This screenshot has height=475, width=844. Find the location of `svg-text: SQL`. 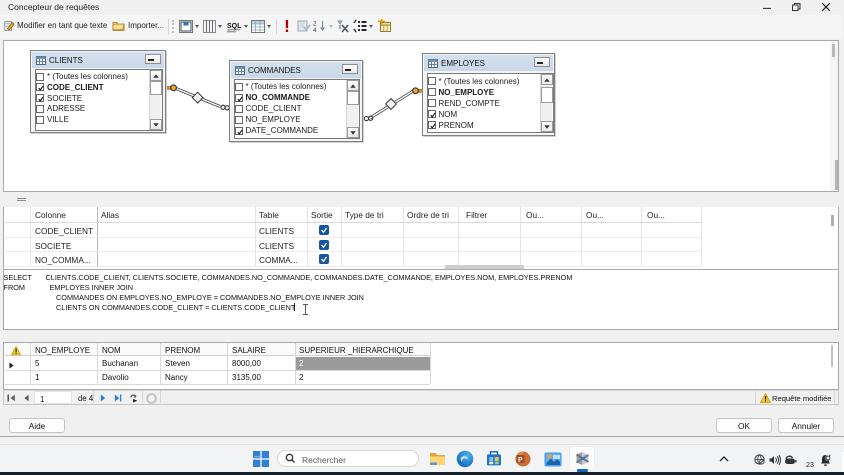

svg-text: SQL is located at coordinates (234, 26).